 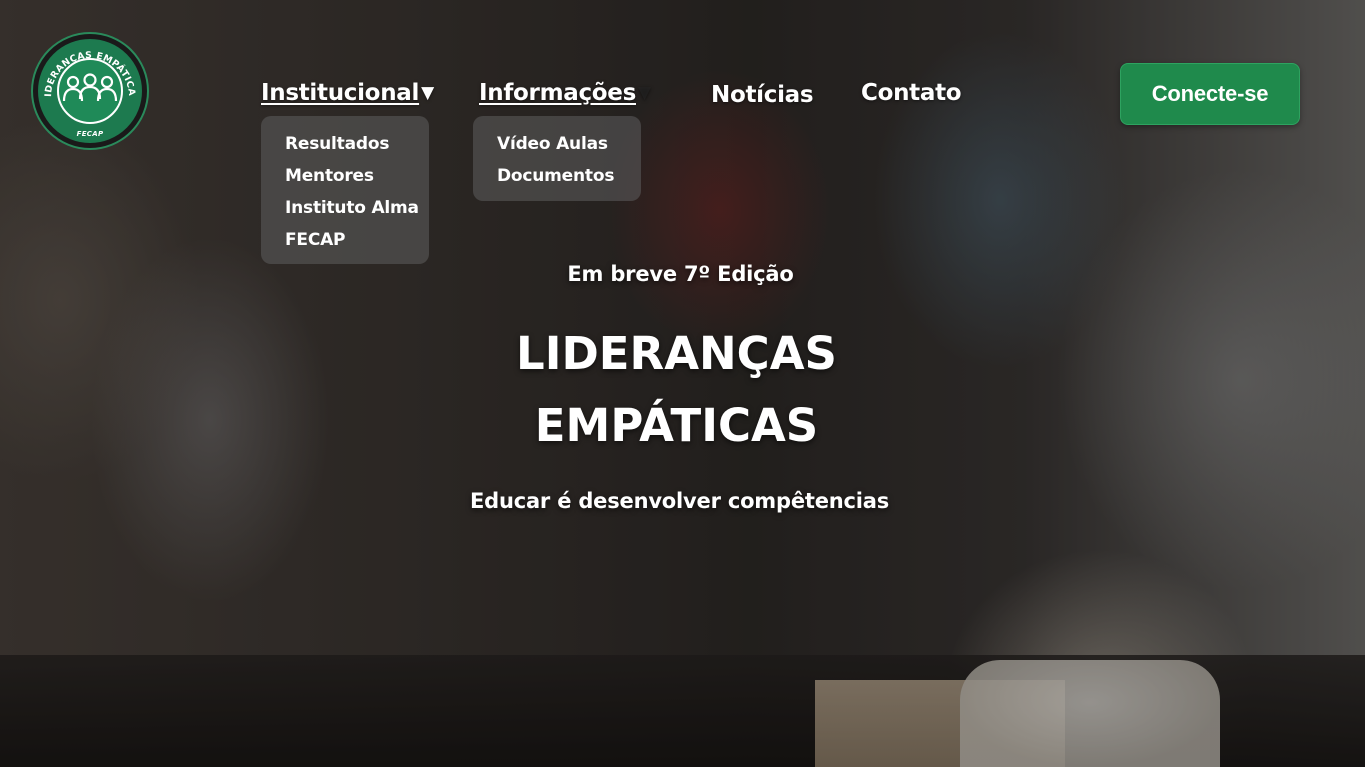 I want to click on nav-institucional-label: Institucional, so click(x=340, y=93).